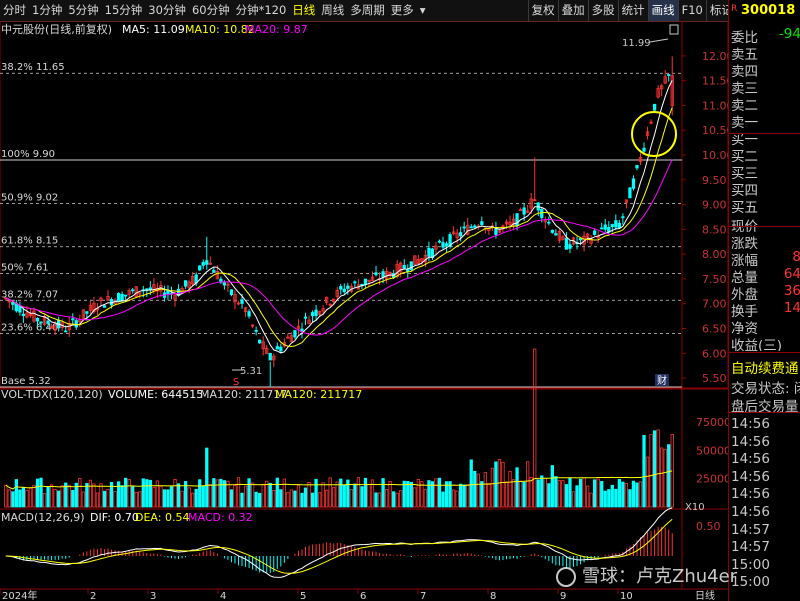 The height and width of the screenshot is (601, 800). What do you see at coordinates (744, 87) in the screenshot?
I see `quote-row-label: 卖三` at bounding box center [744, 87].